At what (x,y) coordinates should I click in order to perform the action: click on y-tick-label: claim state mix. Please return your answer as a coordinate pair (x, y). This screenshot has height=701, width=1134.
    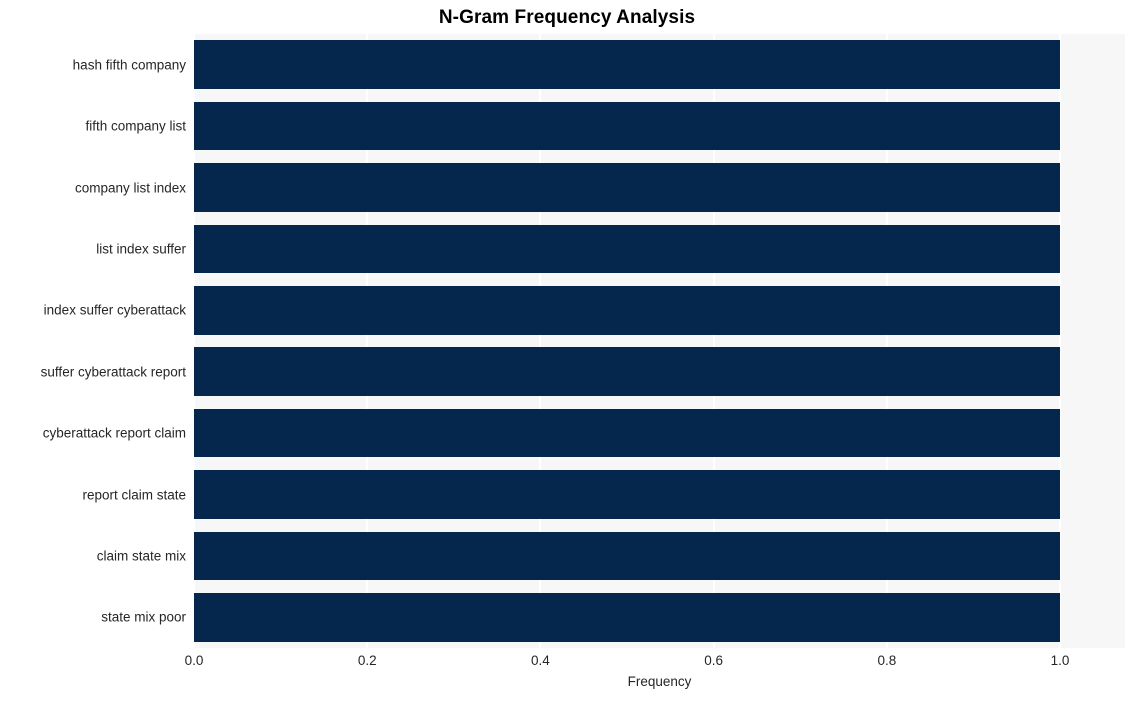
    Looking at the image, I should click on (141, 556).